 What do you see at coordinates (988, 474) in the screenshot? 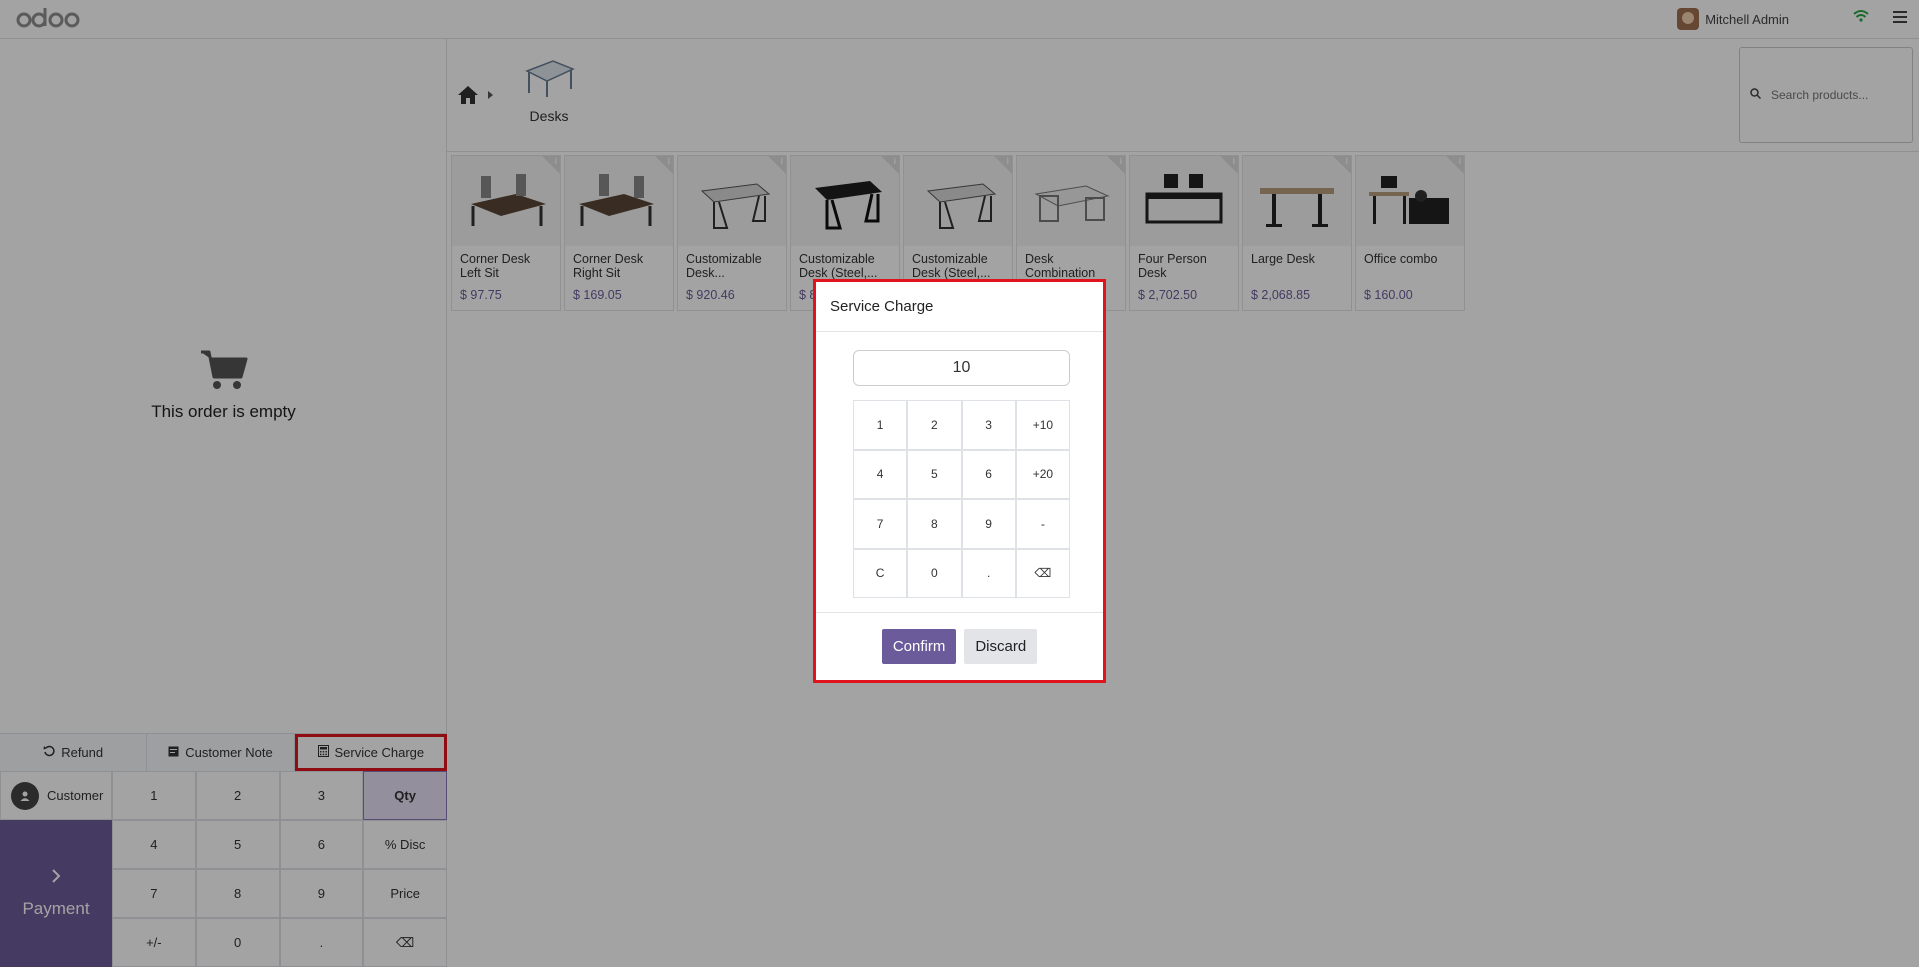
I see `dialog-key-6: 6` at bounding box center [988, 474].